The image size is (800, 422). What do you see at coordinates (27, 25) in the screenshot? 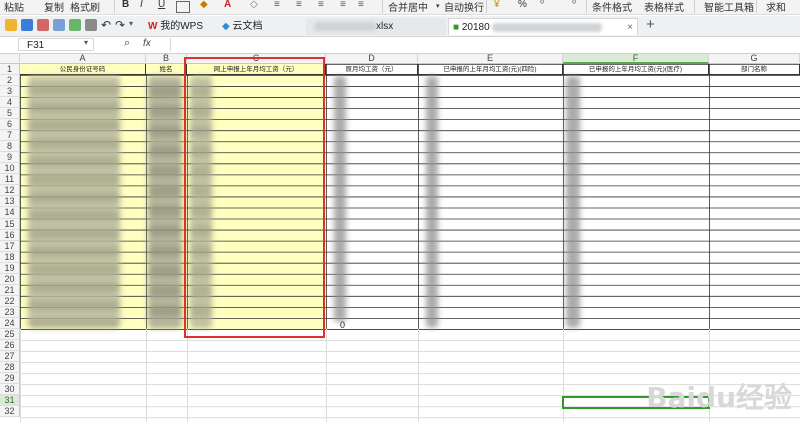
I see `save-icon` at bounding box center [27, 25].